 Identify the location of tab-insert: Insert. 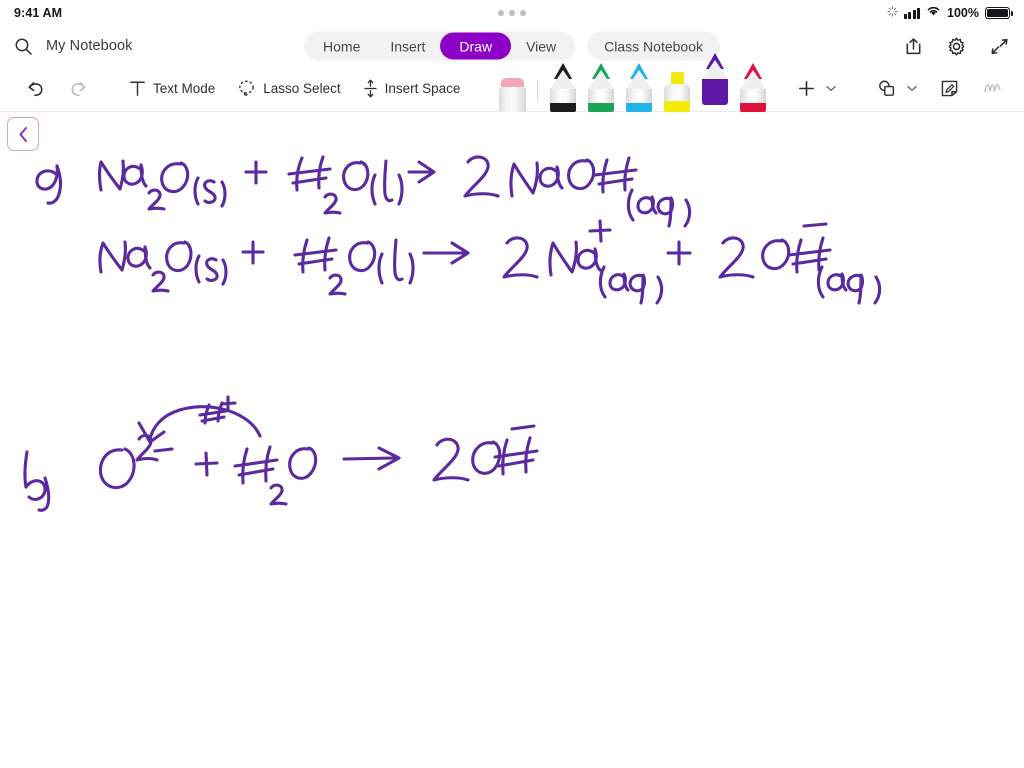
(407, 46).